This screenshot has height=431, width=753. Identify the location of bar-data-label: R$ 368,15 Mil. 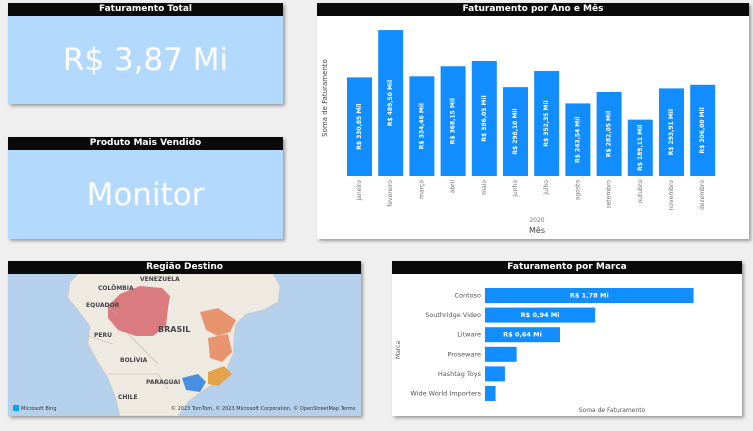
(453, 121).